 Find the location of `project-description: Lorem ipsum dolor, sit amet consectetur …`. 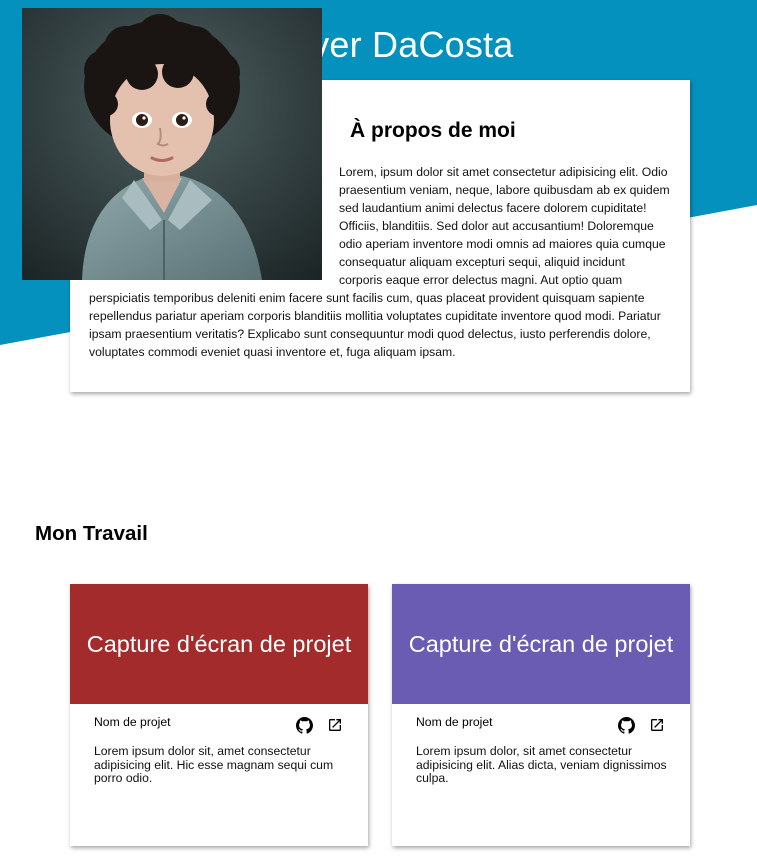

project-description: Lorem ipsum dolor, sit amet consectetur … is located at coordinates (541, 764).